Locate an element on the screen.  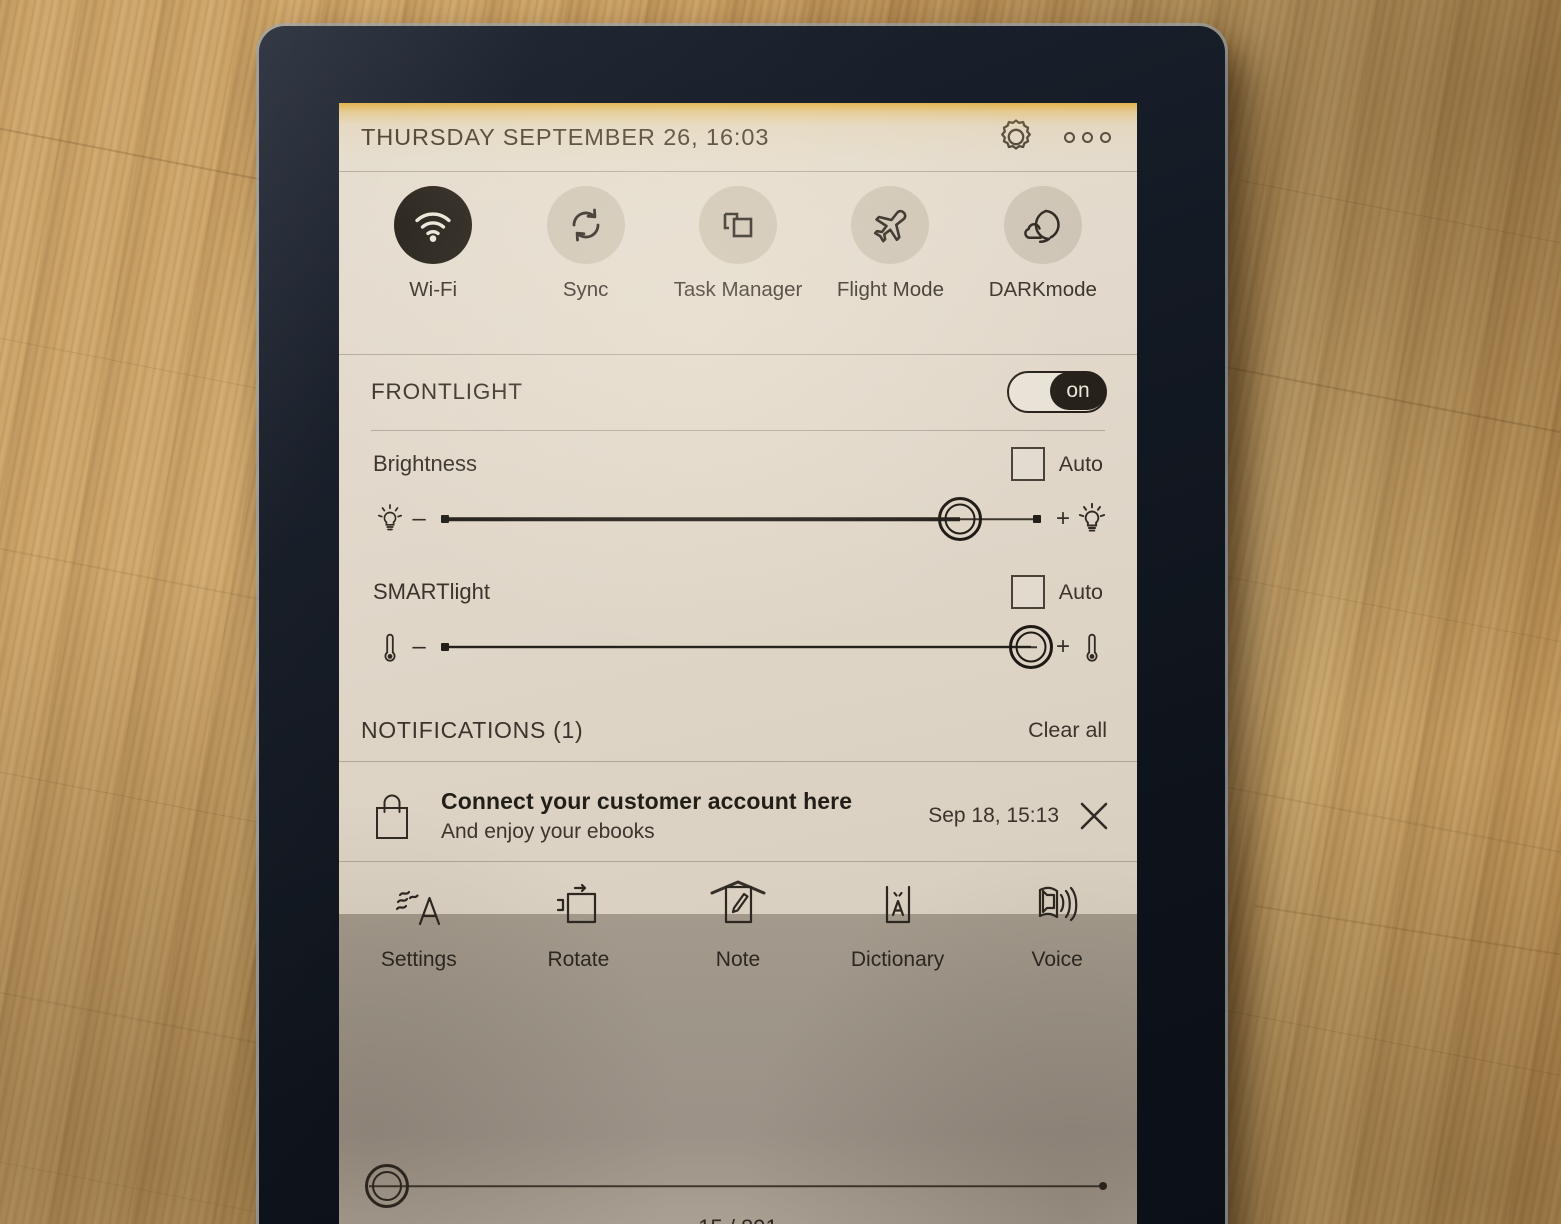
smartlight-label-row: SMARTlight Auto is located at coordinates (738, 592).